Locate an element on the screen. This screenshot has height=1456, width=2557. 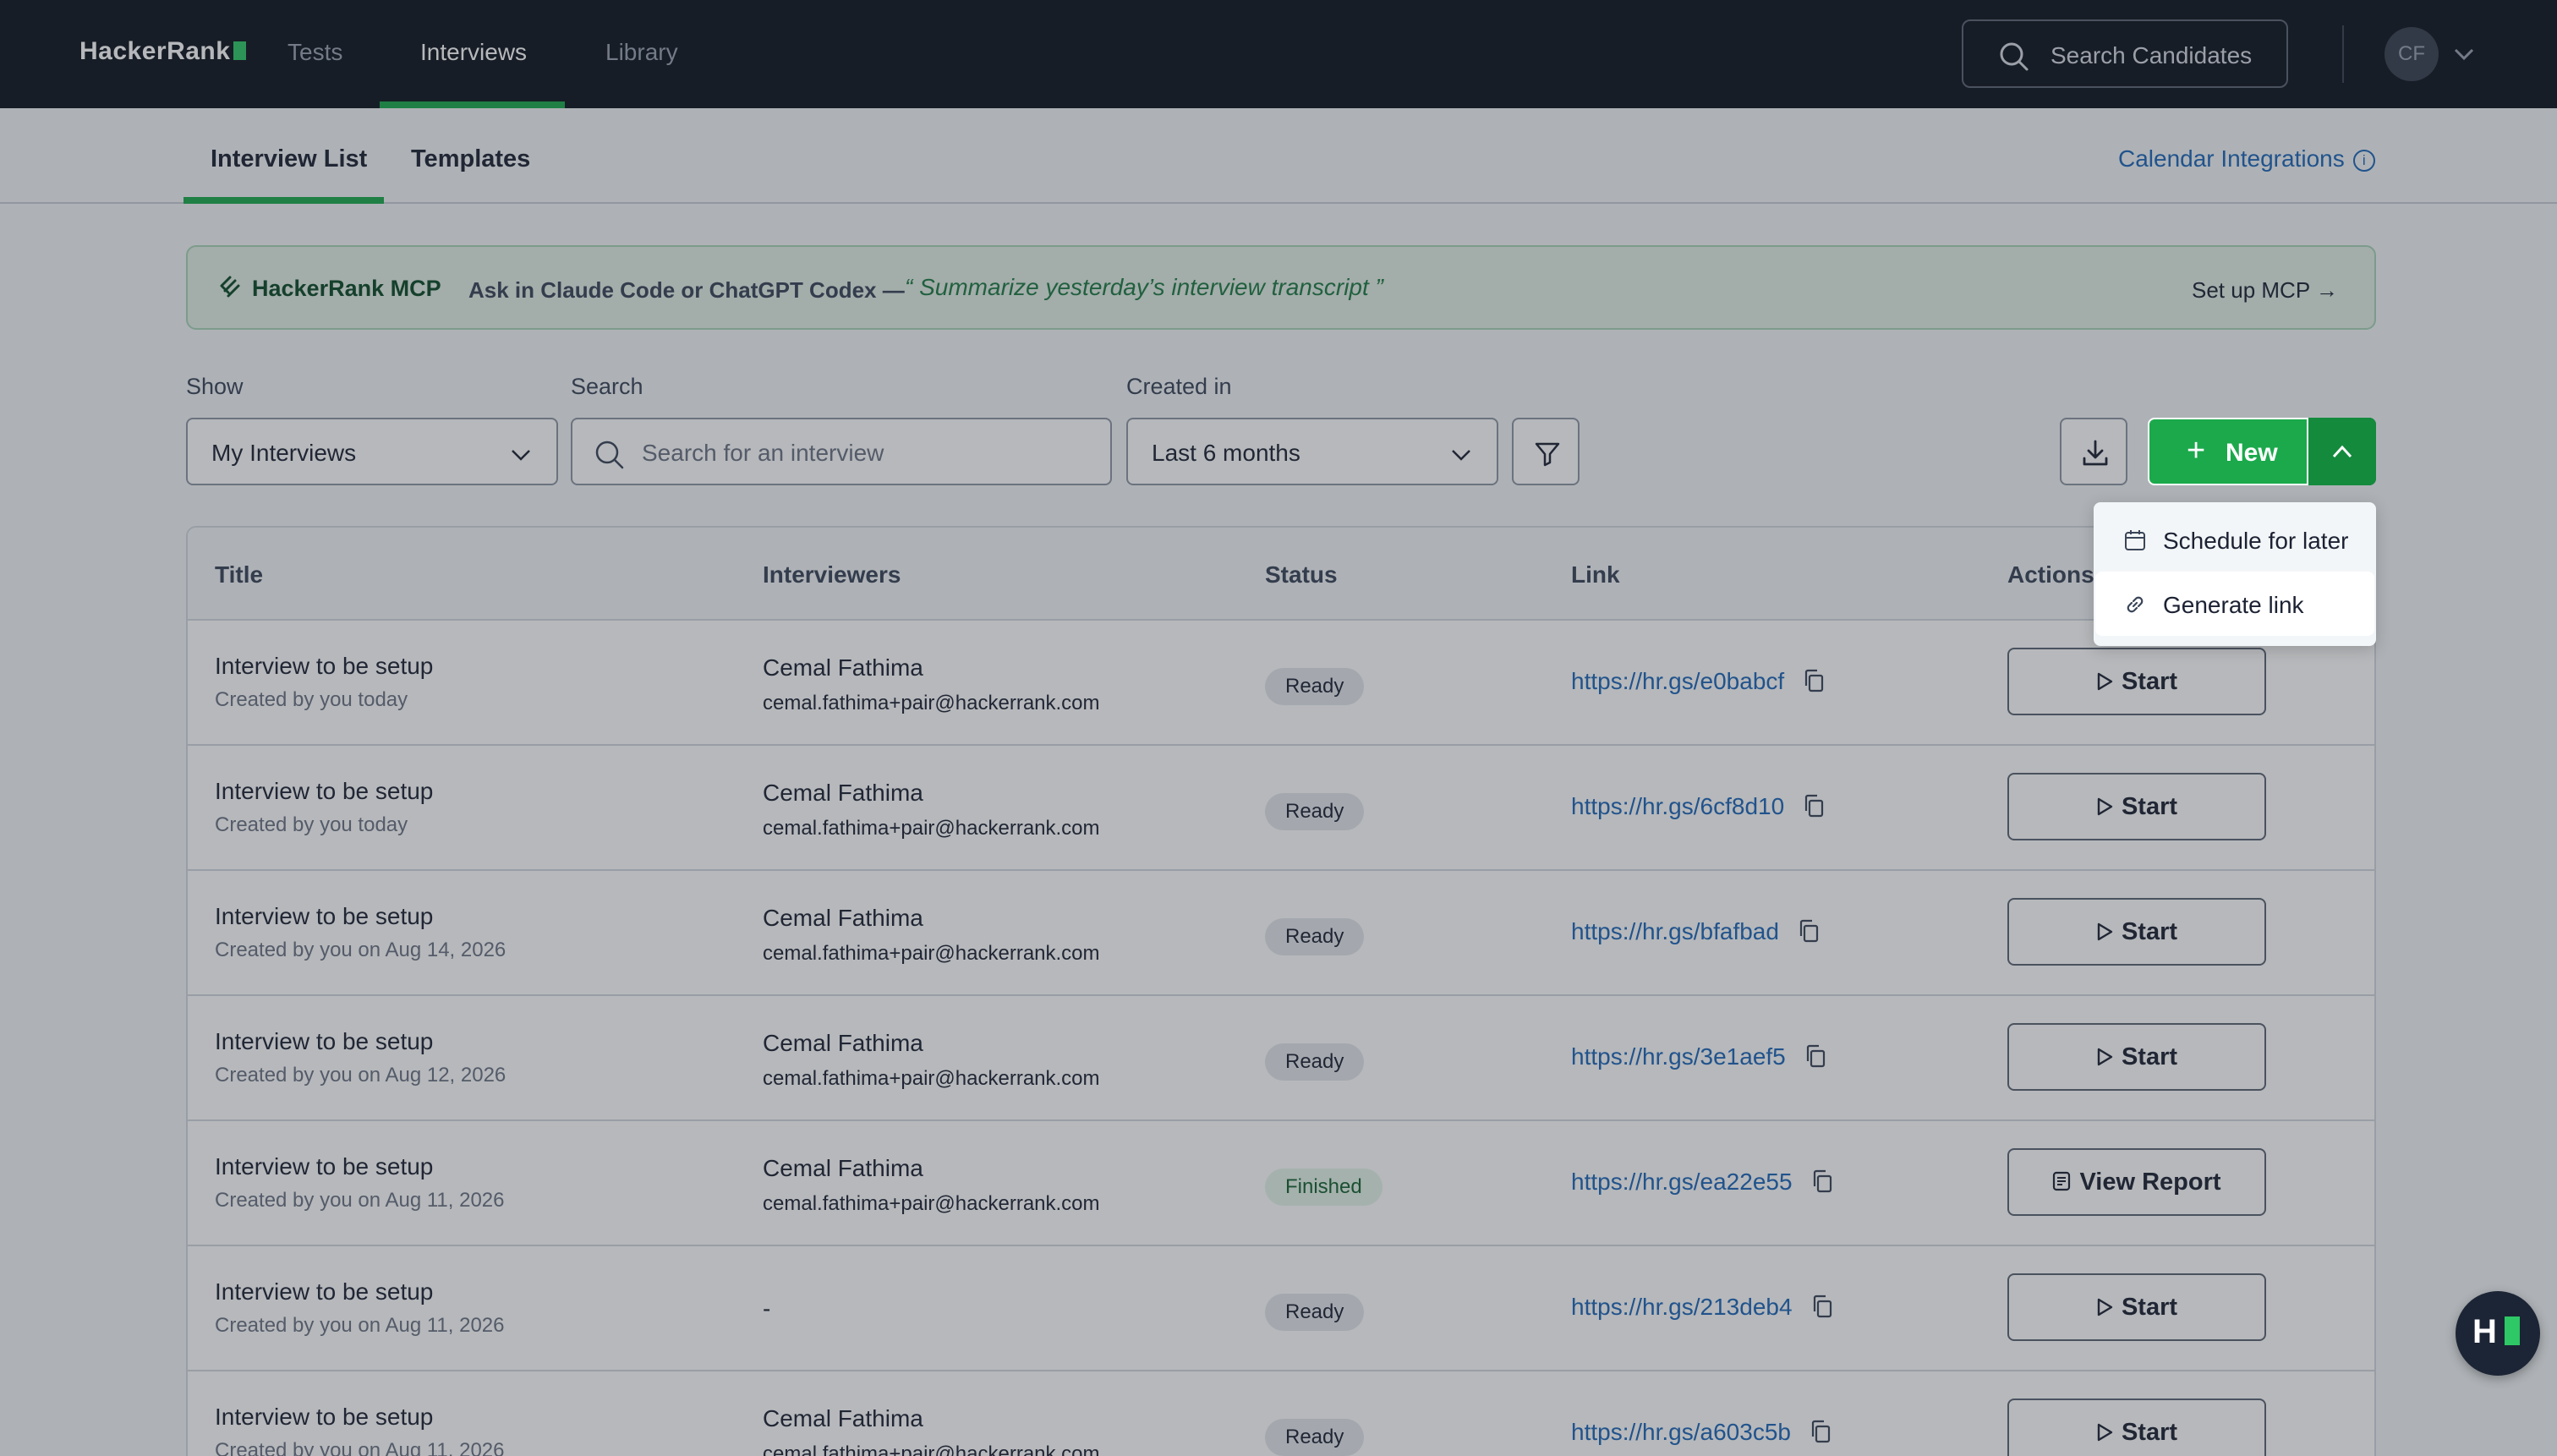
menu-item-schedule-later: Schedule for later is located at coordinates (2234, 539).